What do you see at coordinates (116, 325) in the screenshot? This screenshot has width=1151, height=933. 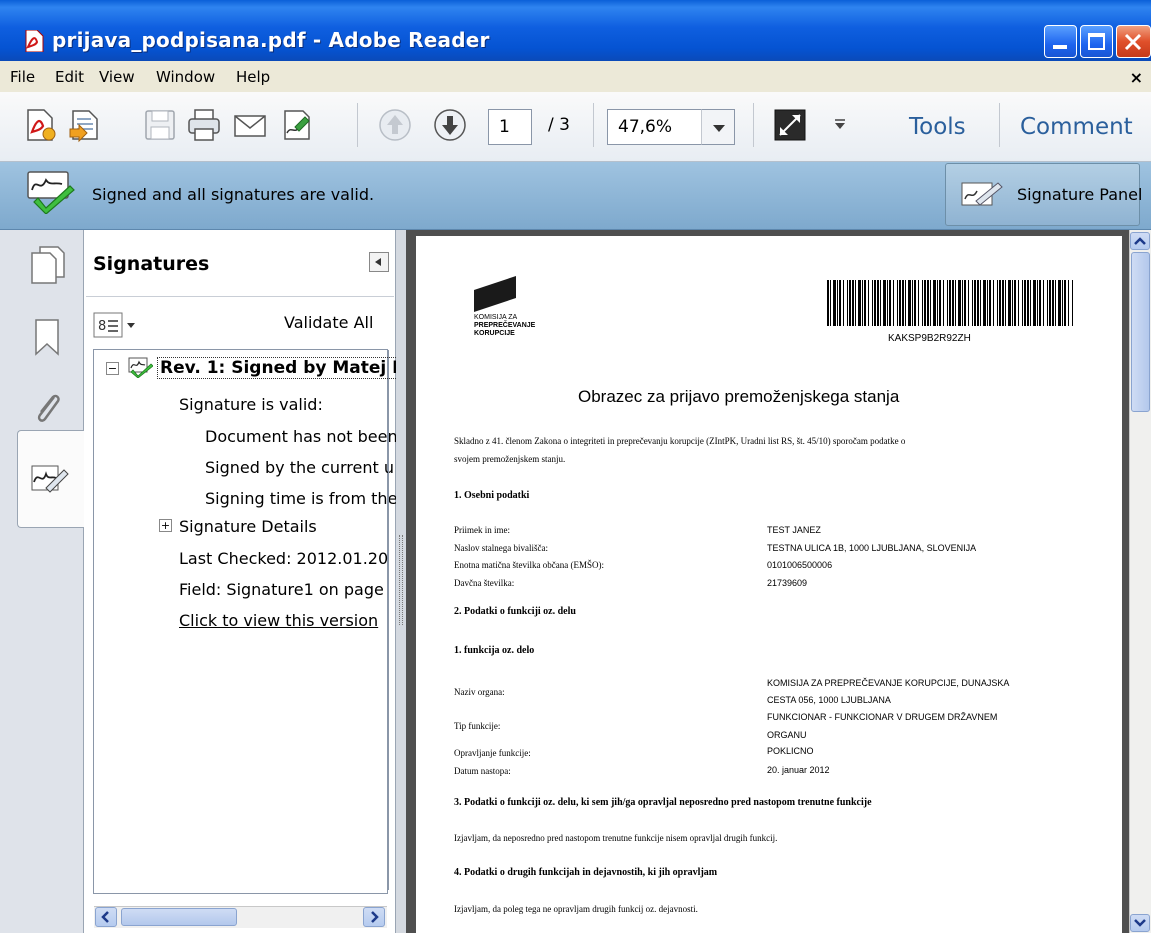 I see `options-menu-button: 8` at bounding box center [116, 325].